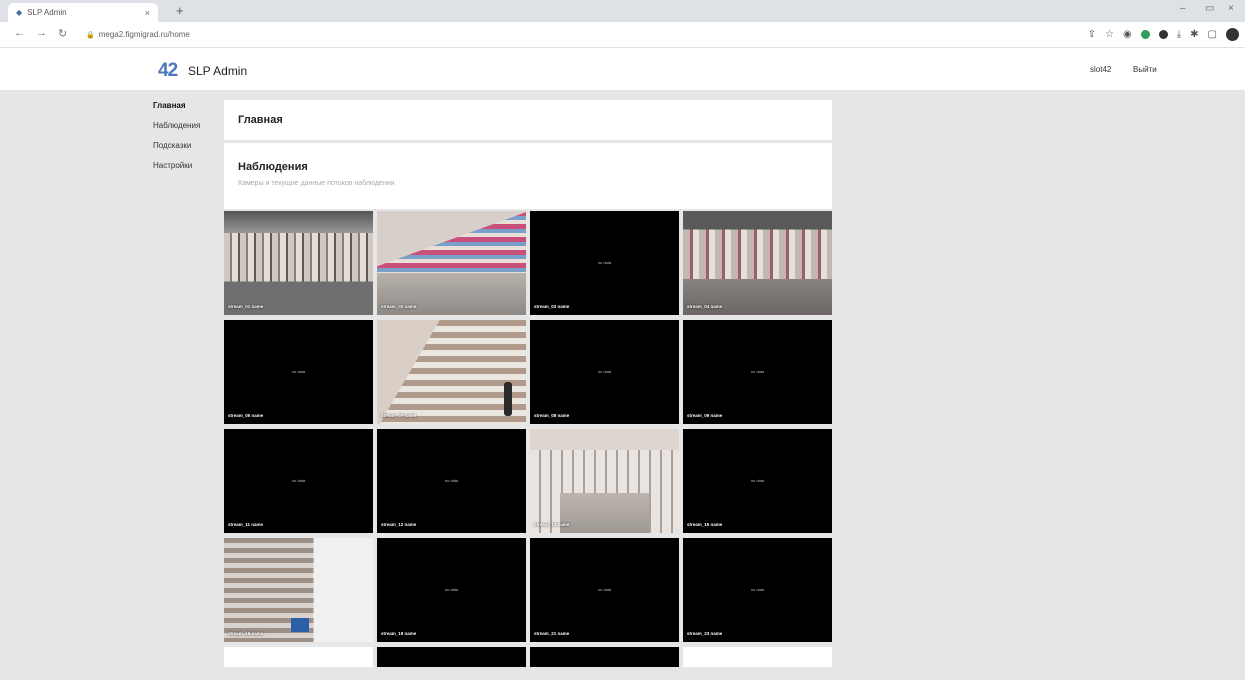 The image size is (1245, 680). I want to click on section-title: Наблюдения, so click(273, 167).